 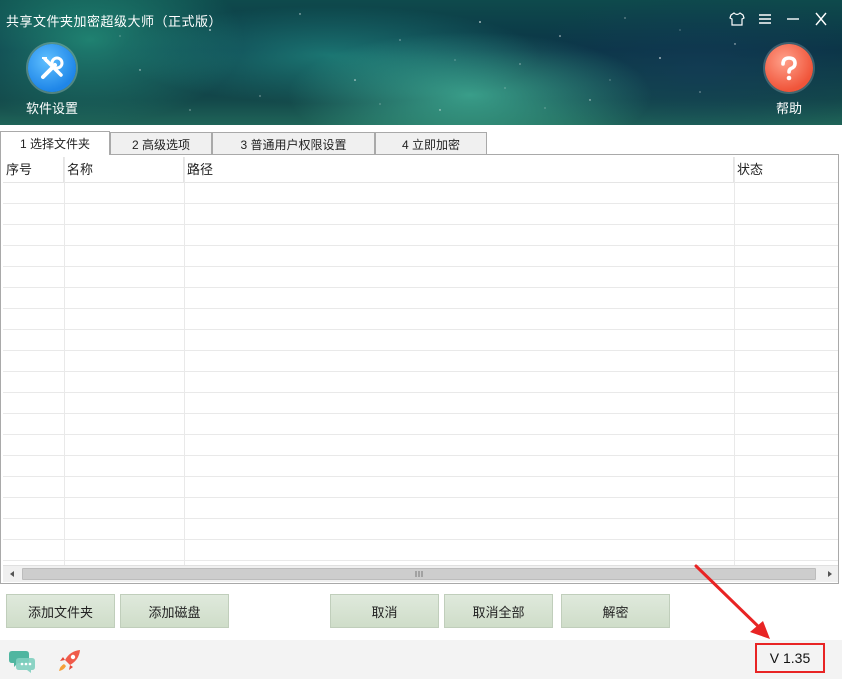 I want to click on menu-icon, so click(x=765, y=19).